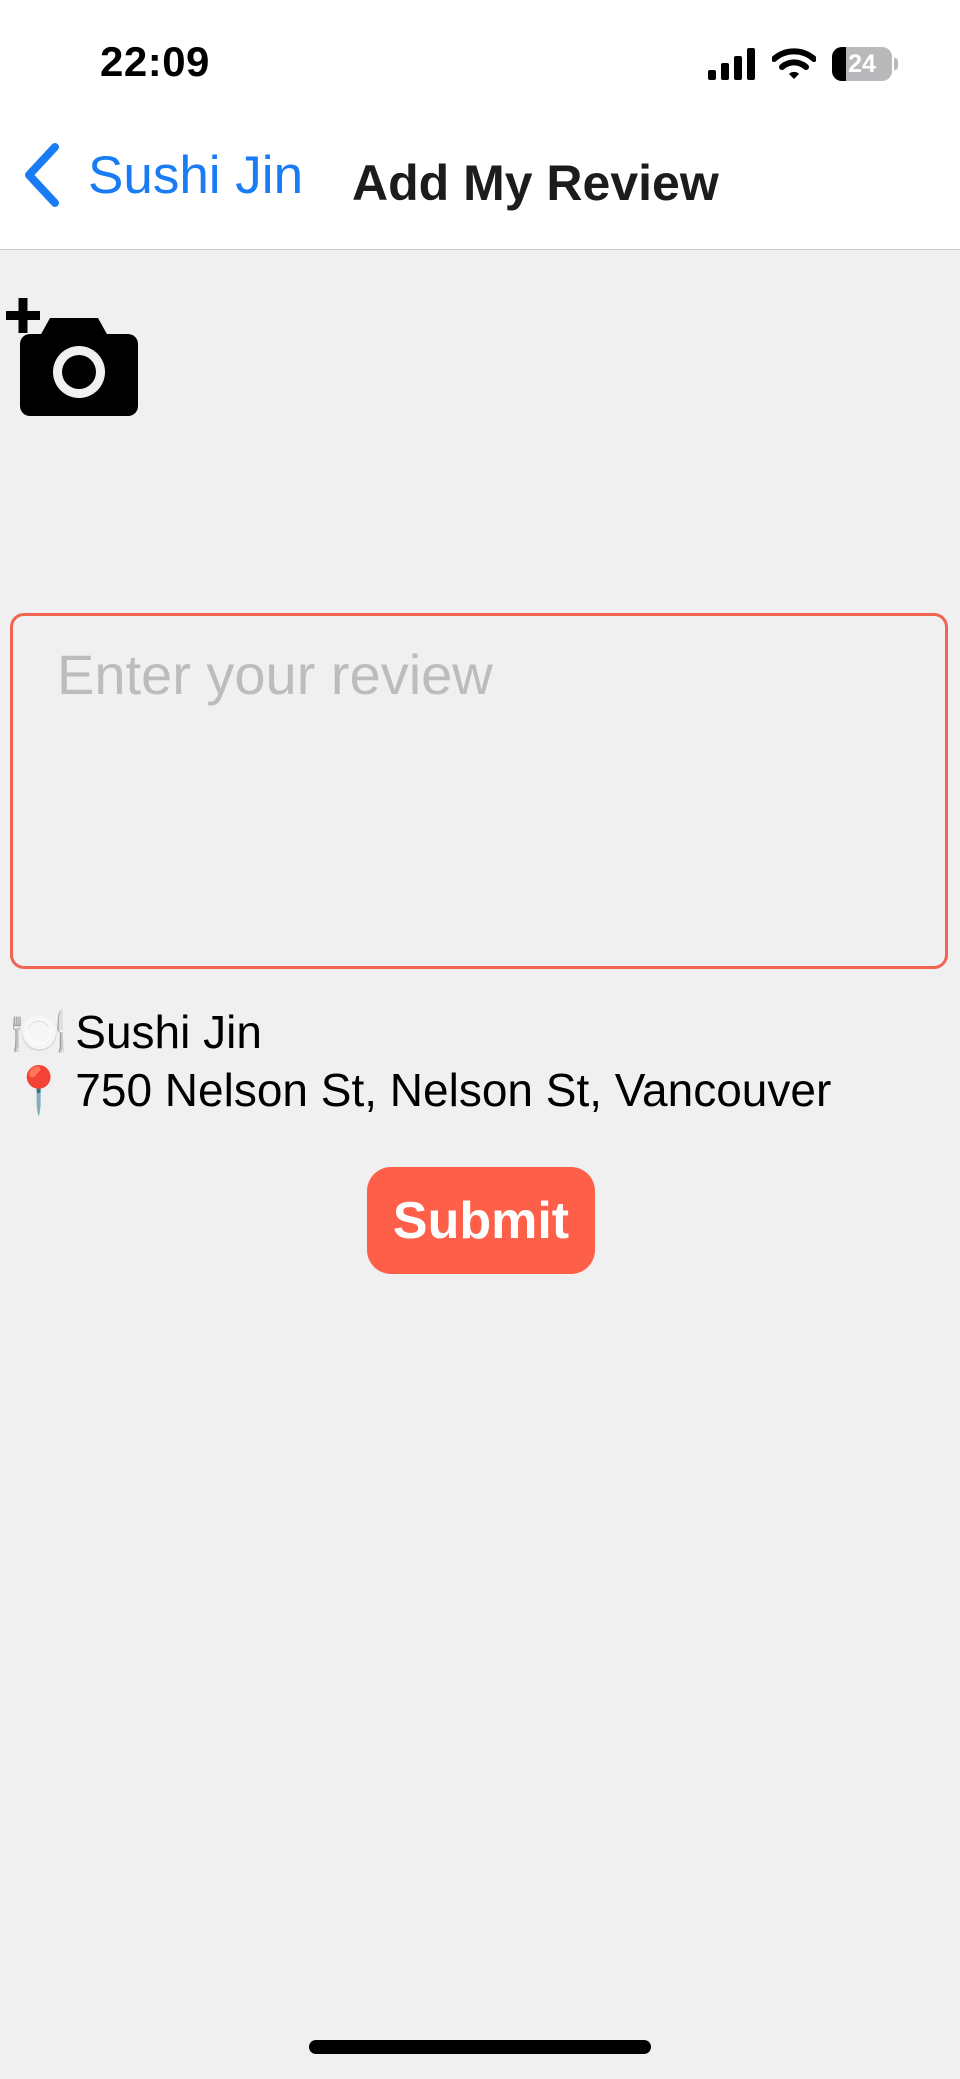 The height and width of the screenshot is (2079, 960). Describe the element at coordinates (480, 59) in the screenshot. I see `status-bar: 22:09 24` at that location.